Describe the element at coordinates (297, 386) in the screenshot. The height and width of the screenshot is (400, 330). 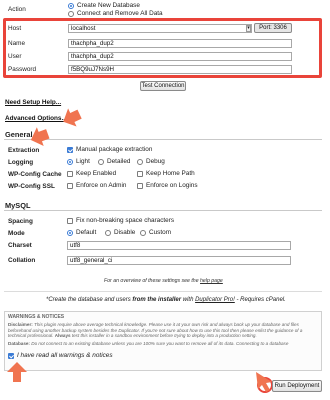
I see `run-deployment-button: Run Deployment` at that location.